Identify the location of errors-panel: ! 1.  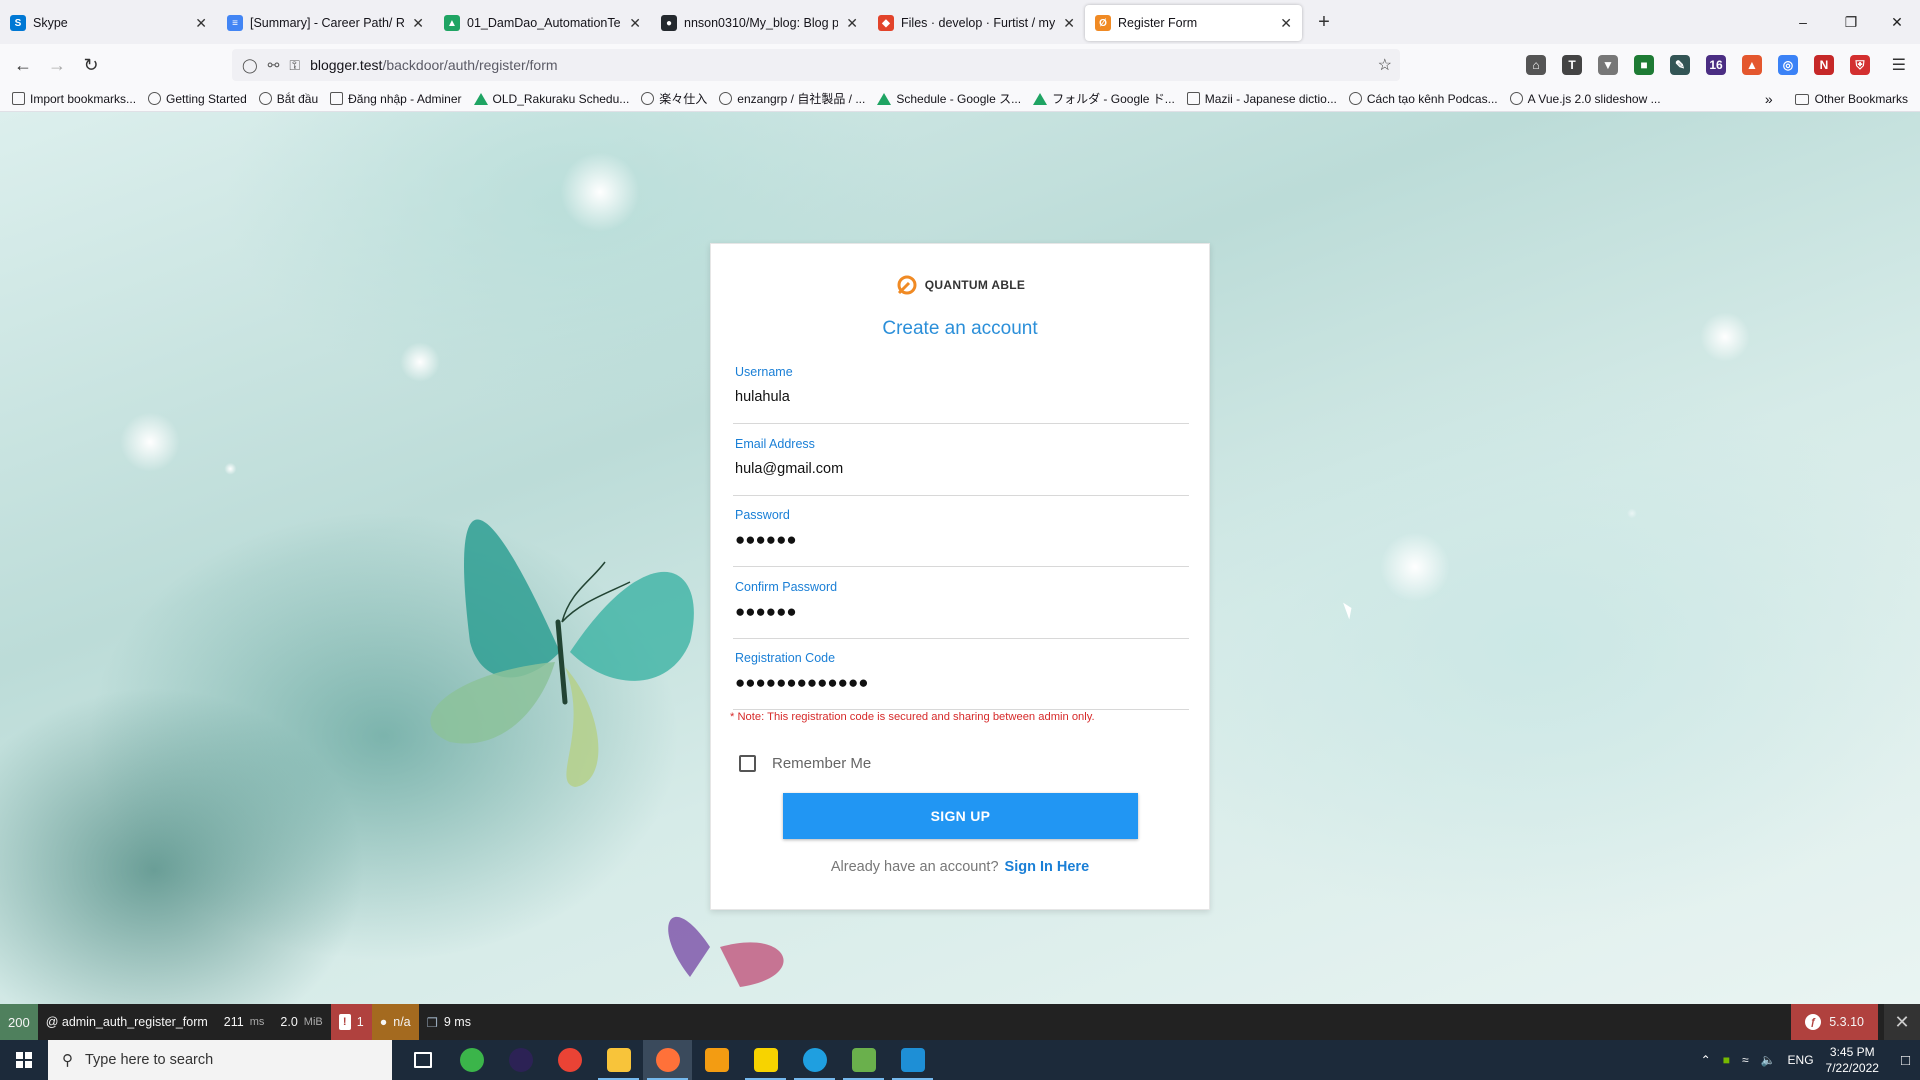
(351, 1022).